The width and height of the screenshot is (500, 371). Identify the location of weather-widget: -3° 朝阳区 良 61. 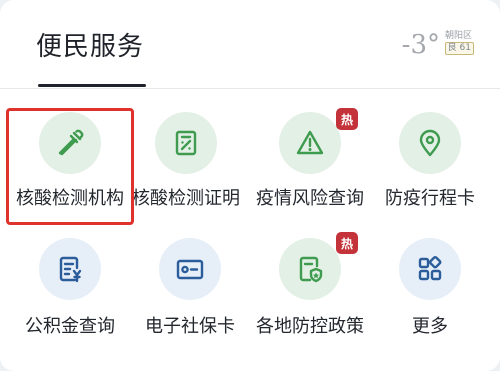
(424, 46).